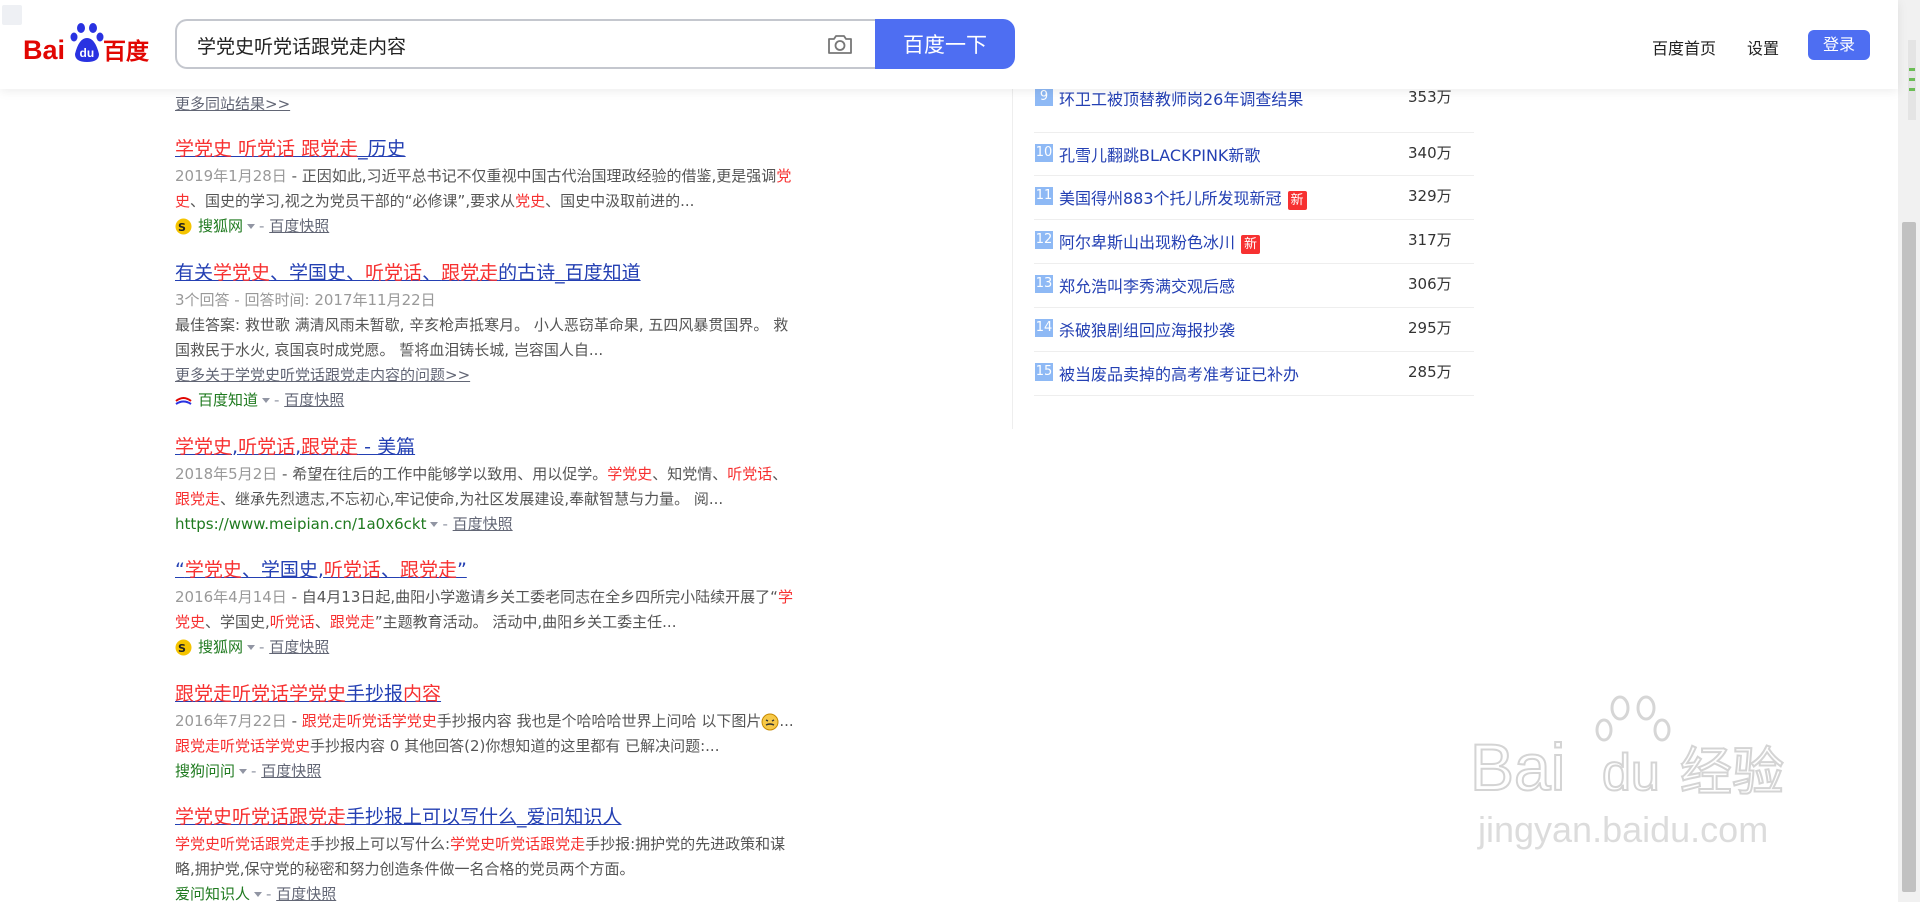  I want to click on more-questions-link: 更多关于学党史听党话跟党走内容的问题>>, so click(515, 375).